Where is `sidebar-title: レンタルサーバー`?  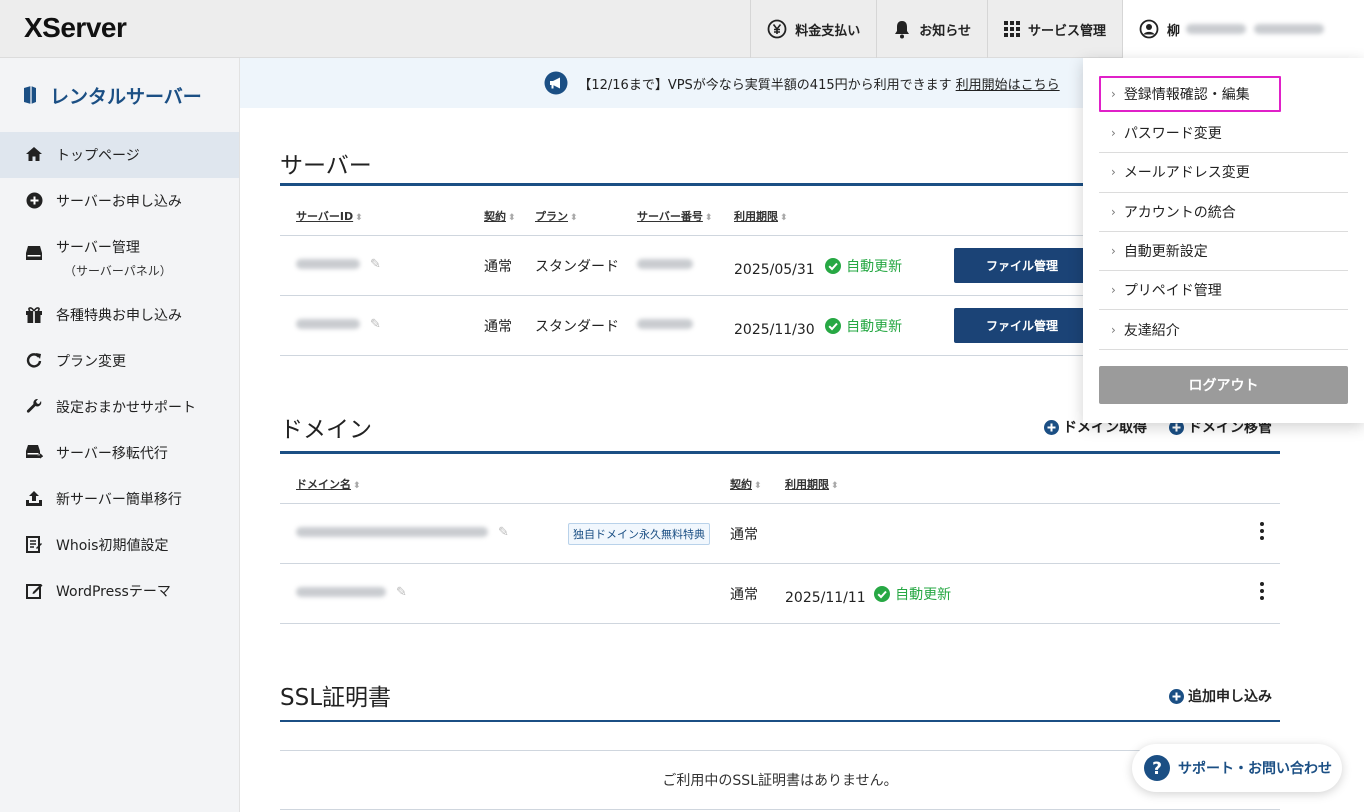
sidebar-title: レンタルサーバー is located at coordinates (119, 95).